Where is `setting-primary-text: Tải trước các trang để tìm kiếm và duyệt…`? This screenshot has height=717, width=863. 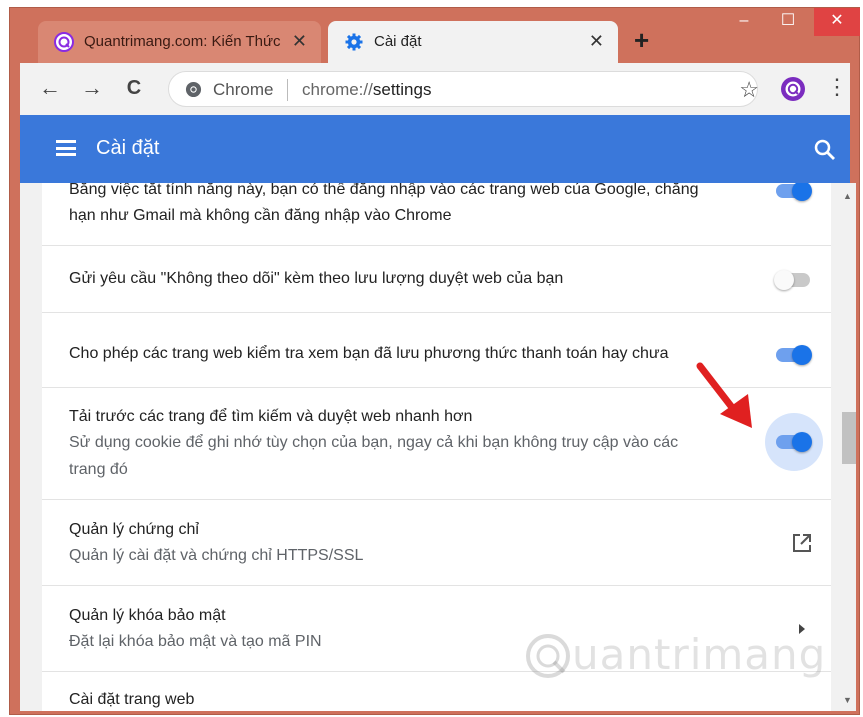
setting-primary-text: Tải trước các trang để tìm kiếm và duyệt… is located at coordinates (271, 416).